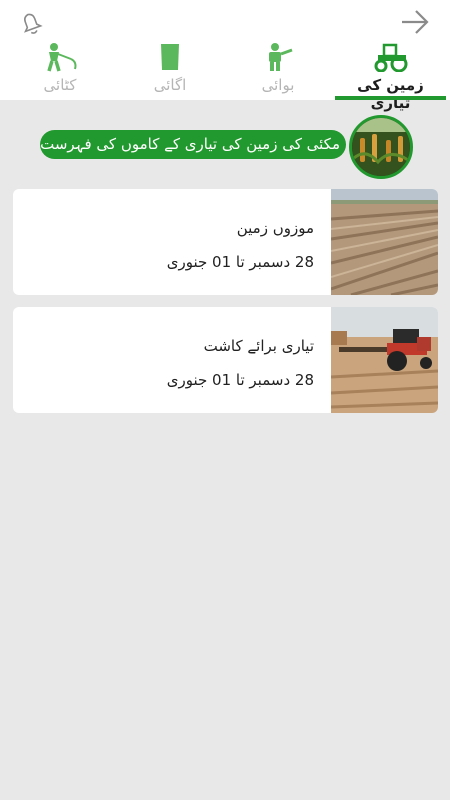  What do you see at coordinates (275, 228) in the screenshot?
I see `task-title: موزوں زمین` at bounding box center [275, 228].